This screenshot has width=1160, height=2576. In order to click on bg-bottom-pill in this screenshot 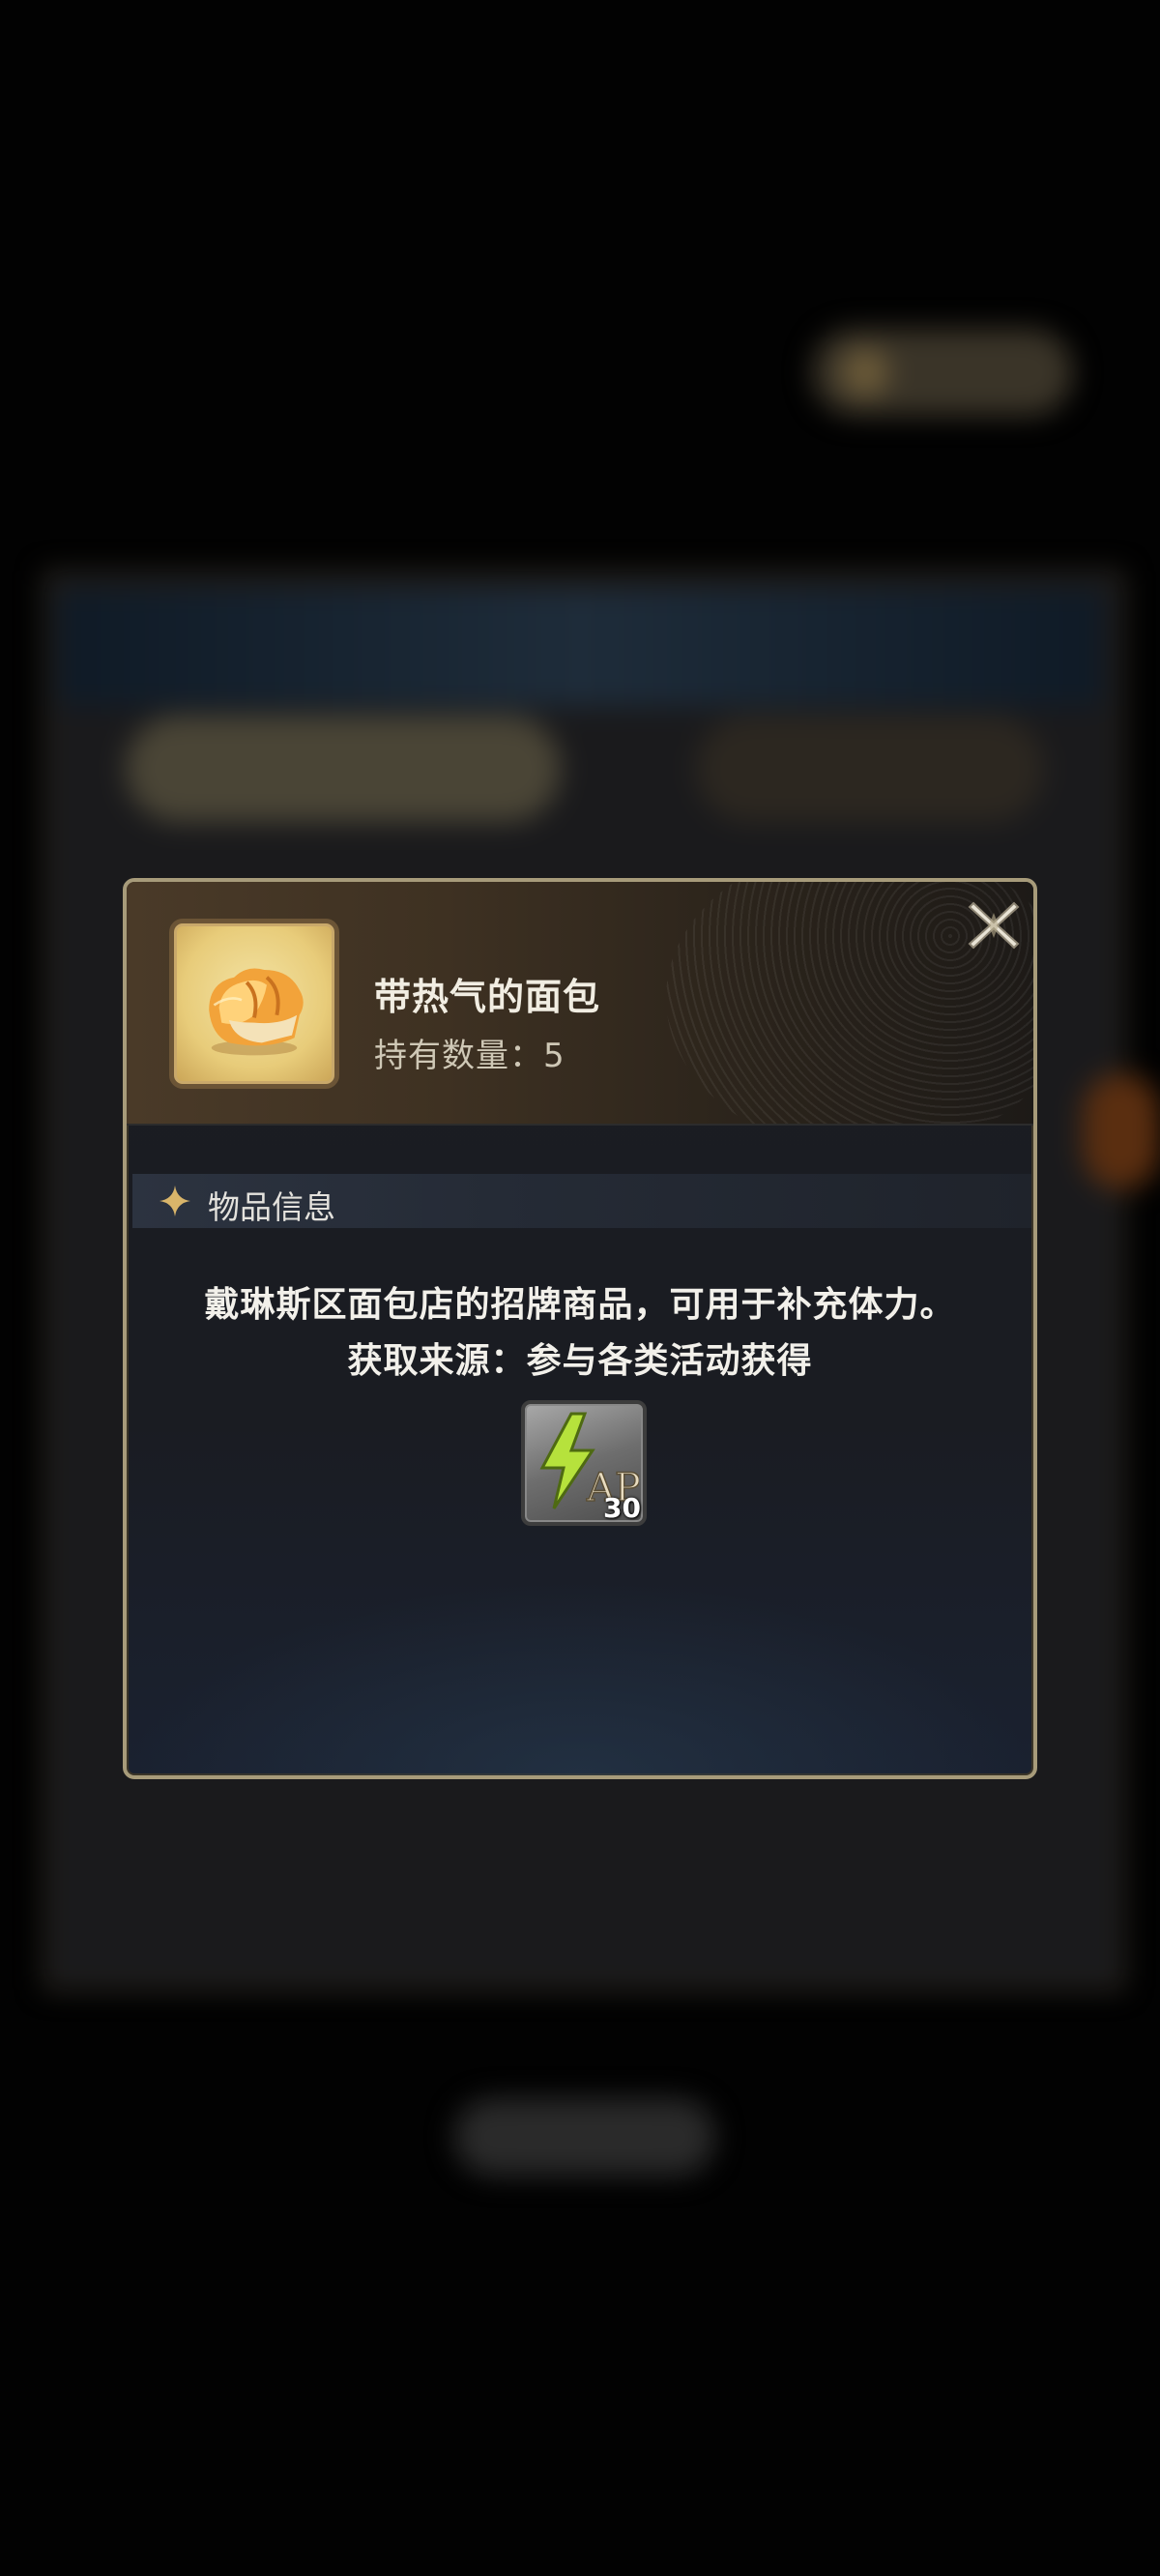, I will do `click(584, 2137)`.